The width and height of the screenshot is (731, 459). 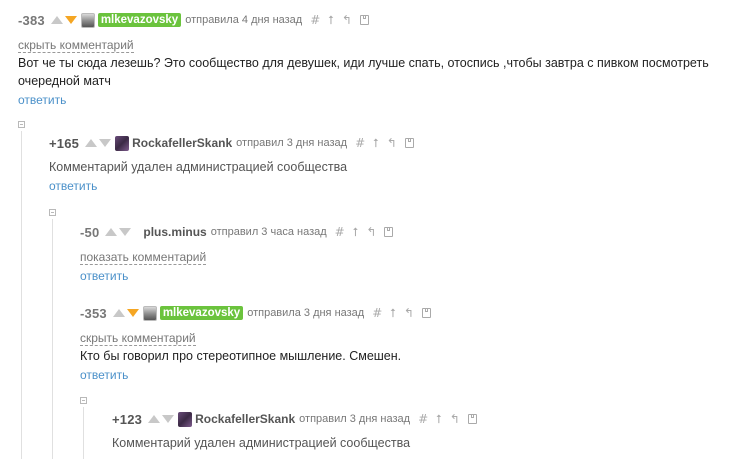 What do you see at coordinates (64, 143) in the screenshot?
I see `comment-rating: +165` at bounding box center [64, 143].